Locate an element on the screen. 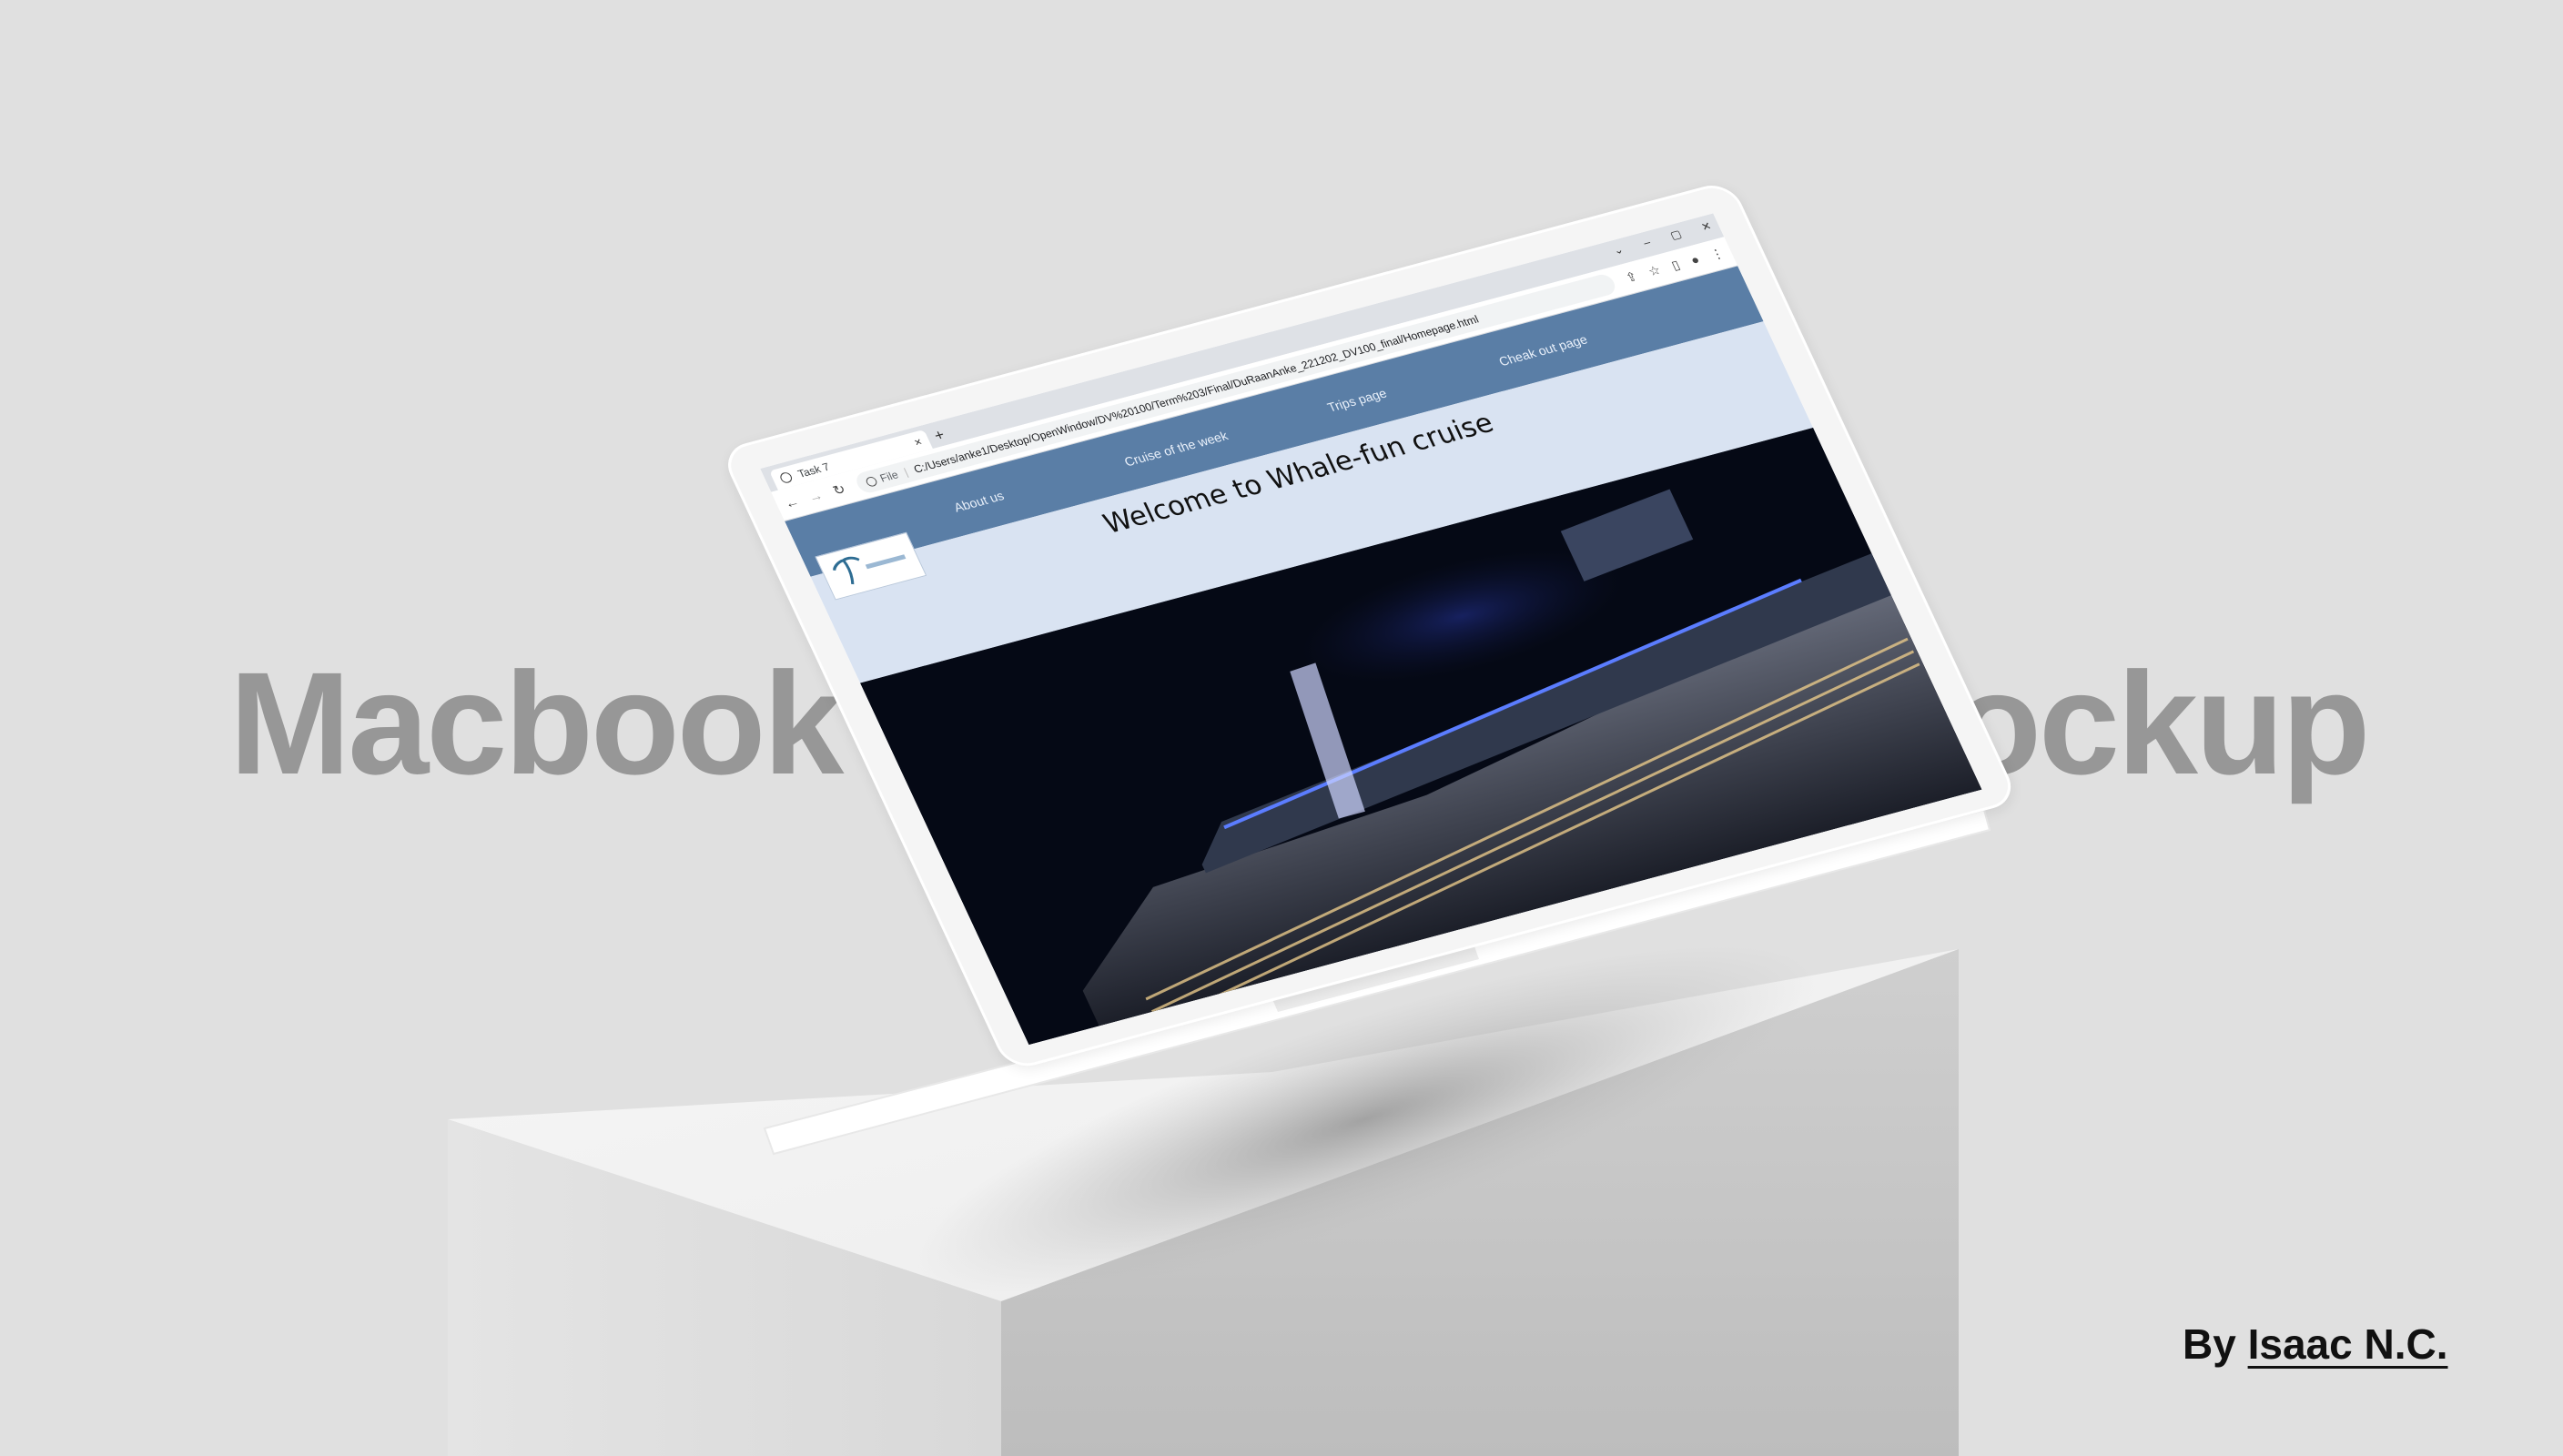 The image size is (2563, 1456). byline-prefix: By is located at coordinates (2209, 1344).